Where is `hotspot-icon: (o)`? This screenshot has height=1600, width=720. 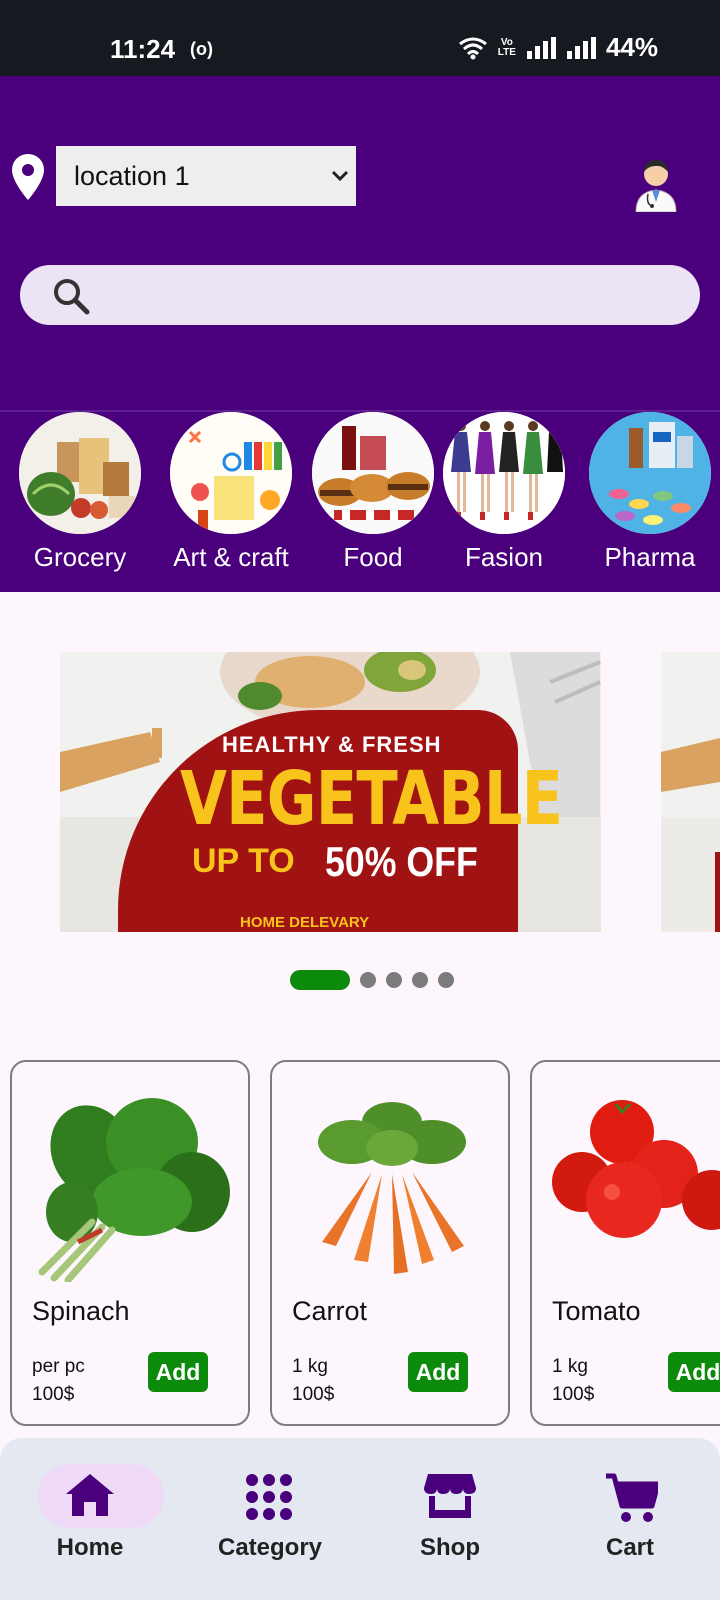
hotspot-icon: (o) is located at coordinates (201, 49).